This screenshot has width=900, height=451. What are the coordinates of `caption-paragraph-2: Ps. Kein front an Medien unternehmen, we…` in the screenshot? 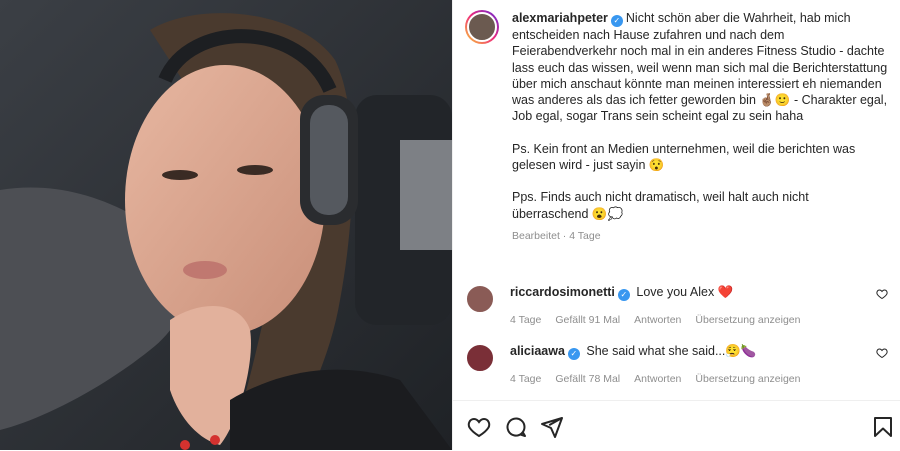 It's located at (685, 157).